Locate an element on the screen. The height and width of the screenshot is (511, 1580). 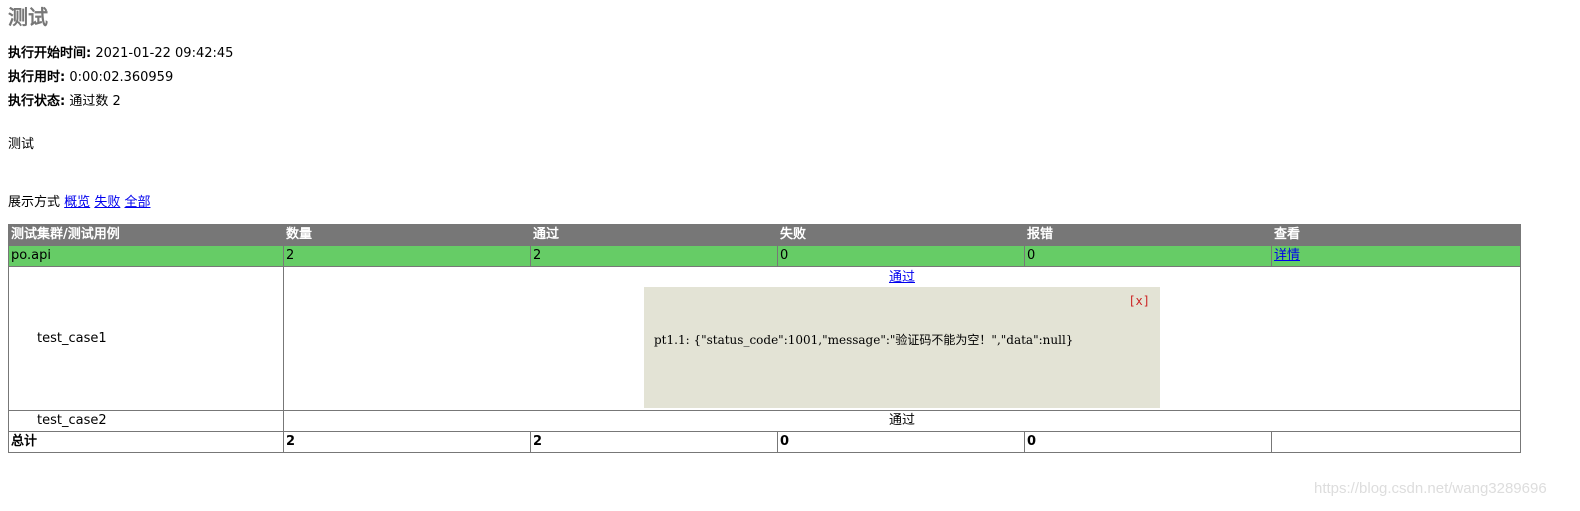
header-suite-case: 测试集群/测试用例 is located at coordinates (146, 235).